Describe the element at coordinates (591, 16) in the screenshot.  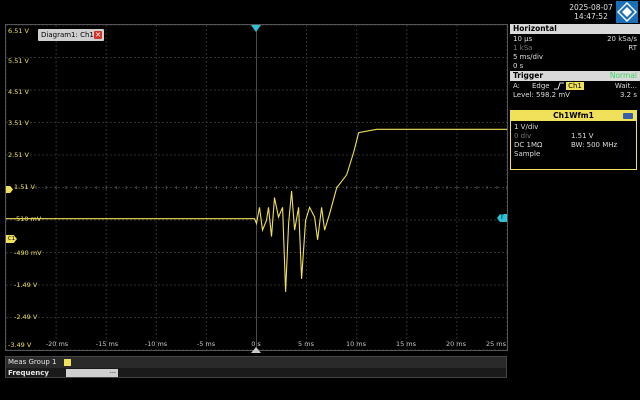
I see `time-text: 14:47:52` at that location.